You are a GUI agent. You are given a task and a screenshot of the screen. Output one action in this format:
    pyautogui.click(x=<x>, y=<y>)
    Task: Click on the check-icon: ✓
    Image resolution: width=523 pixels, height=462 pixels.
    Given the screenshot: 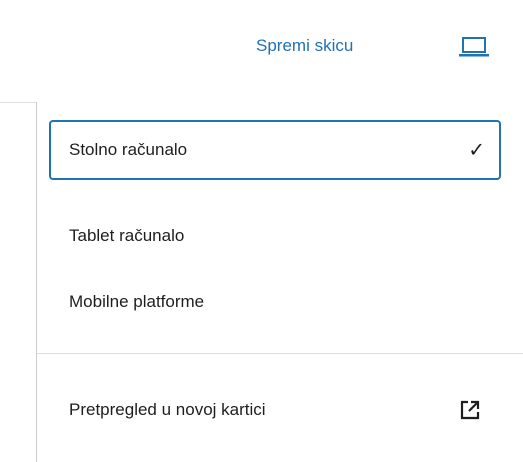 What is the action you would take?
    pyautogui.click(x=476, y=150)
    